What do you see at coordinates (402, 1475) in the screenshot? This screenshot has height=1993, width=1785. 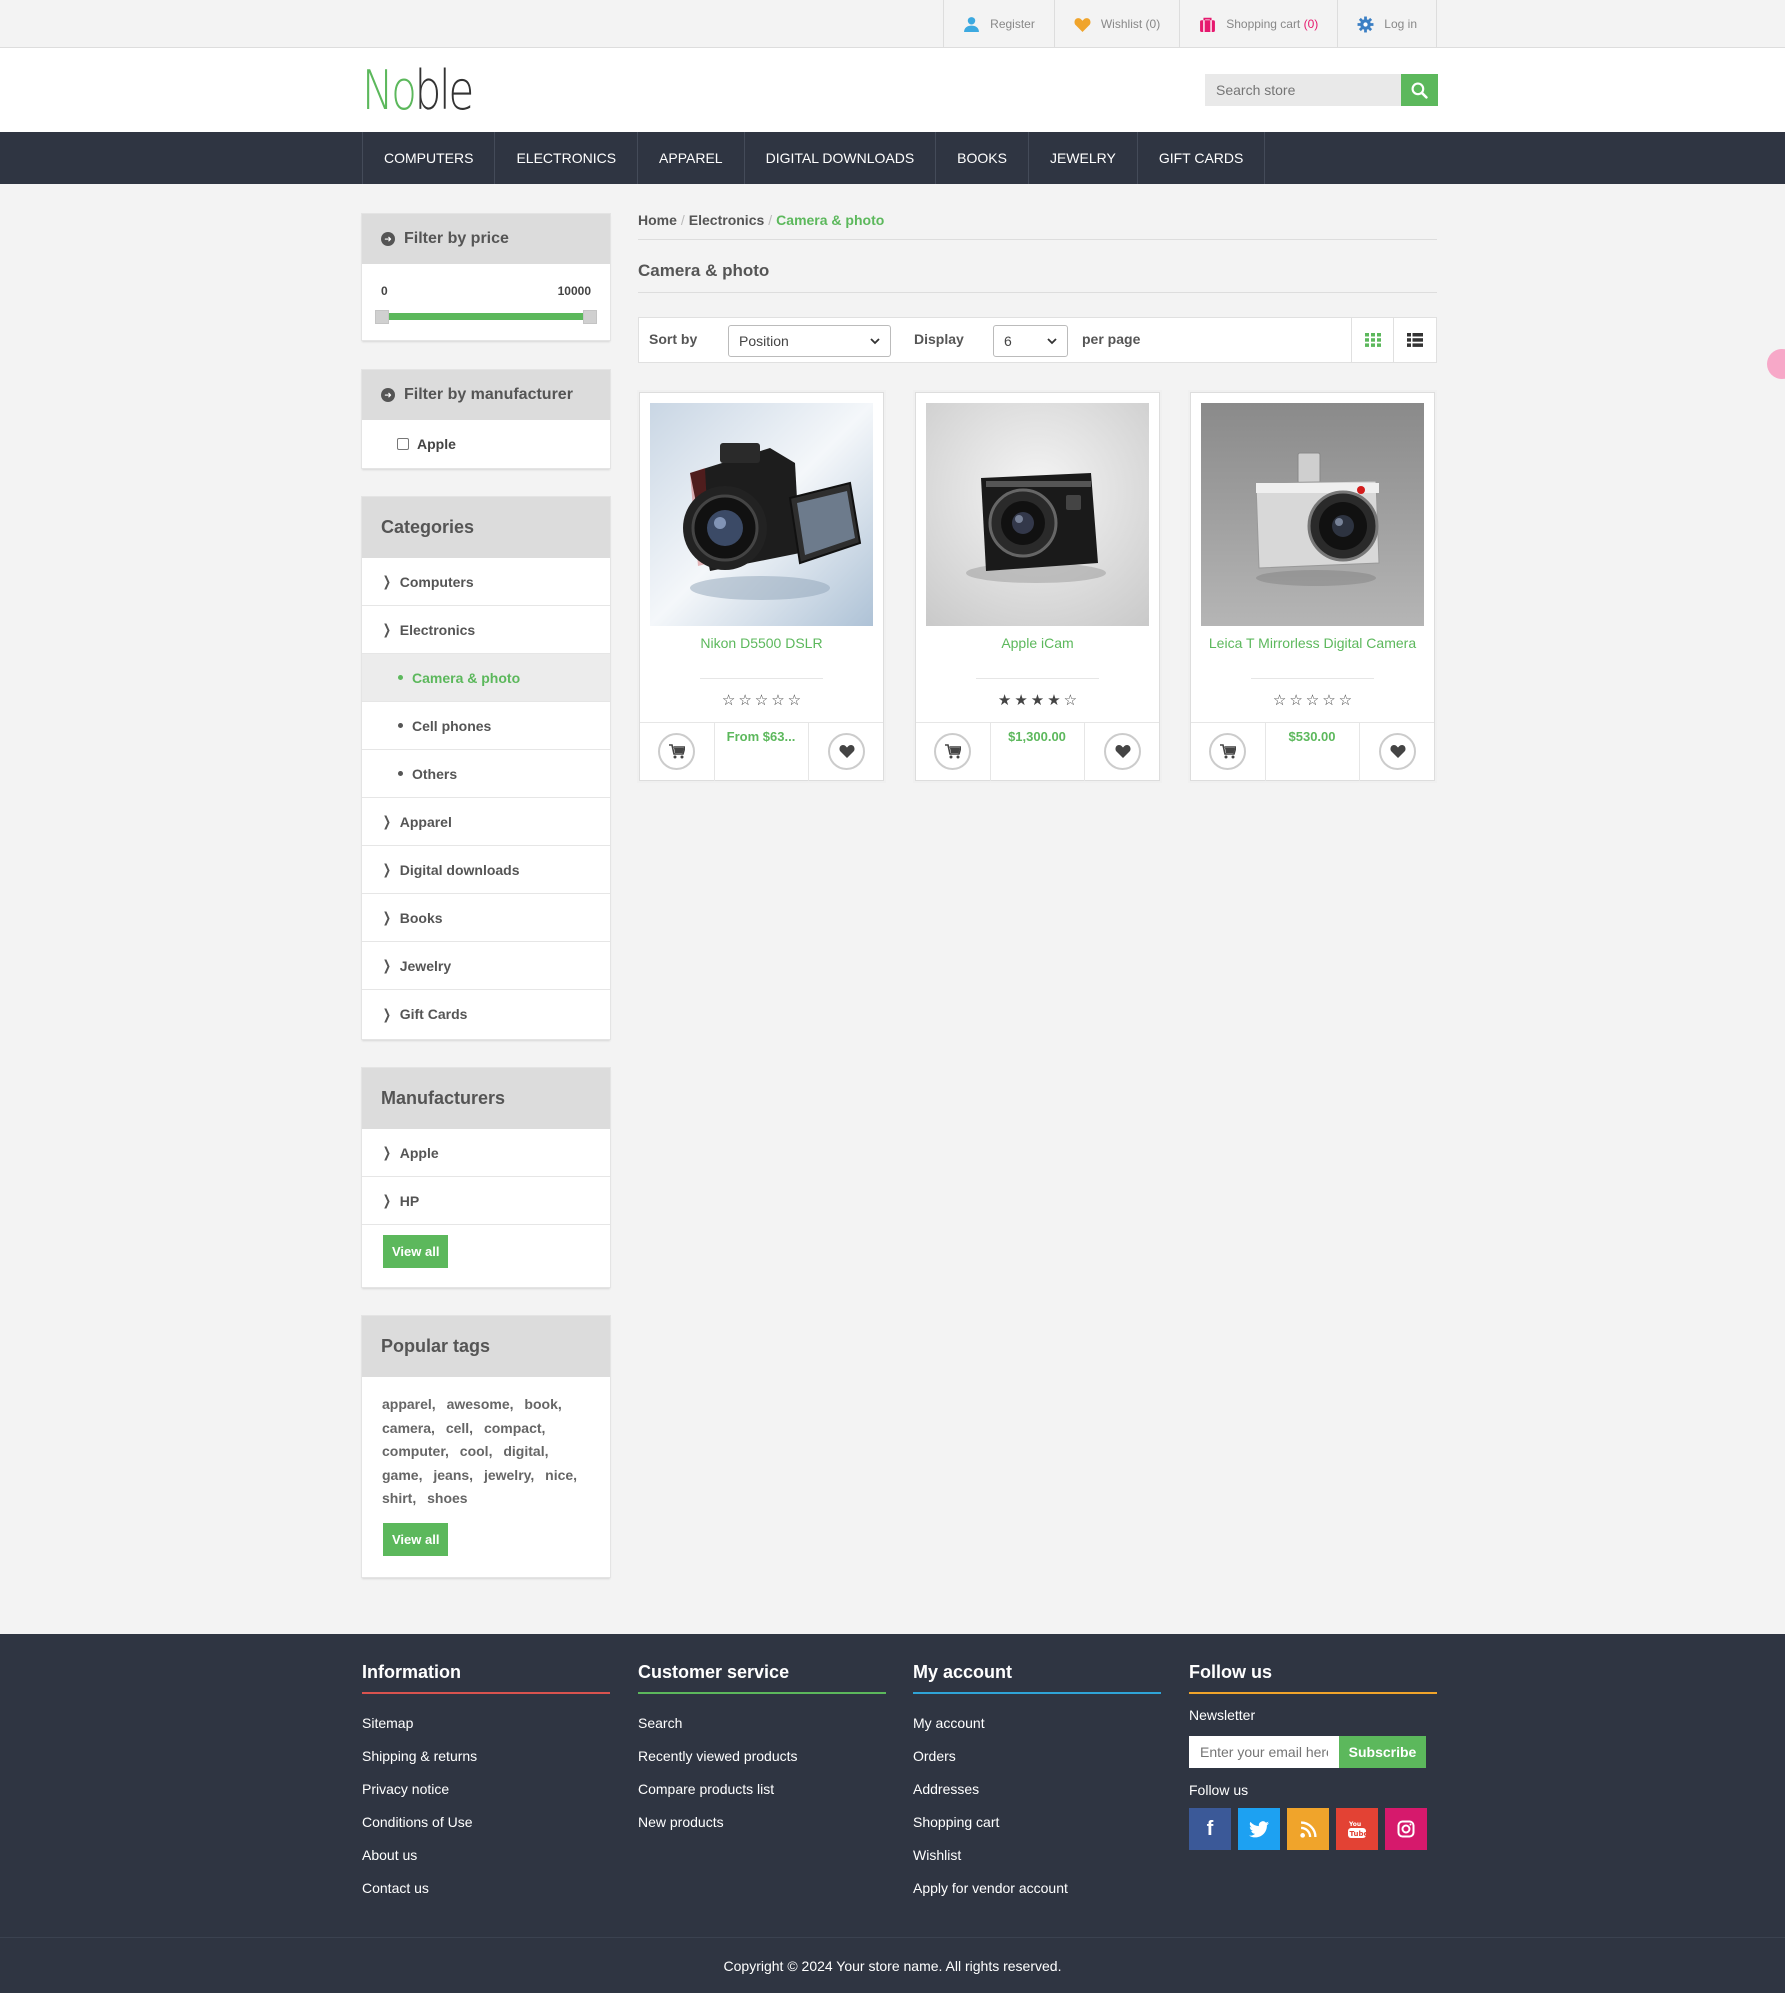 I see `tag-link: game,` at bounding box center [402, 1475].